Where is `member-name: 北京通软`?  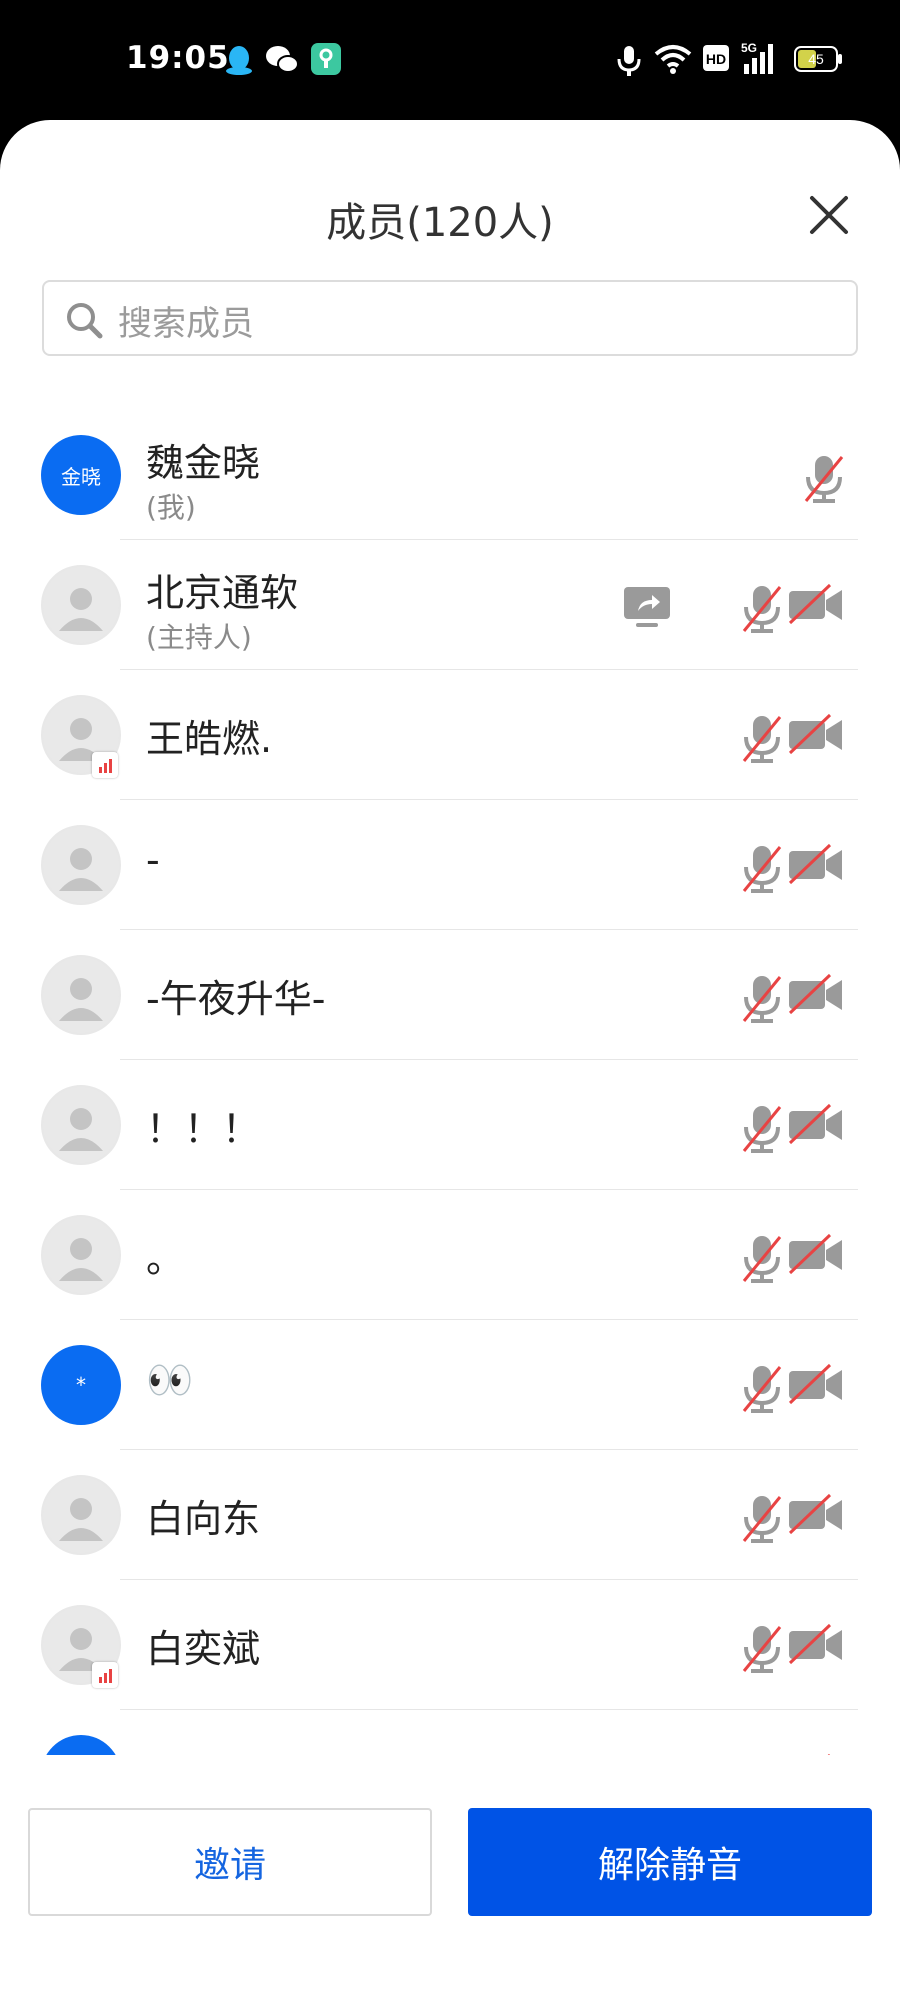 member-name: 北京通软 is located at coordinates (222, 593).